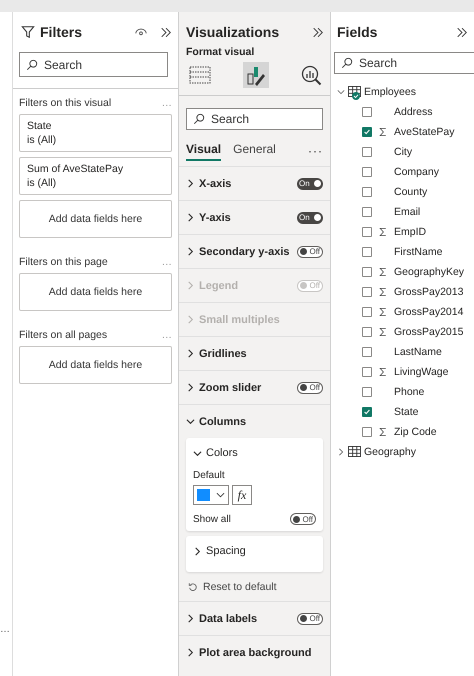 This screenshot has height=676, width=474. Describe the element at coordinates (211, 495) in the screenshot. I see `color-picker` at that location.